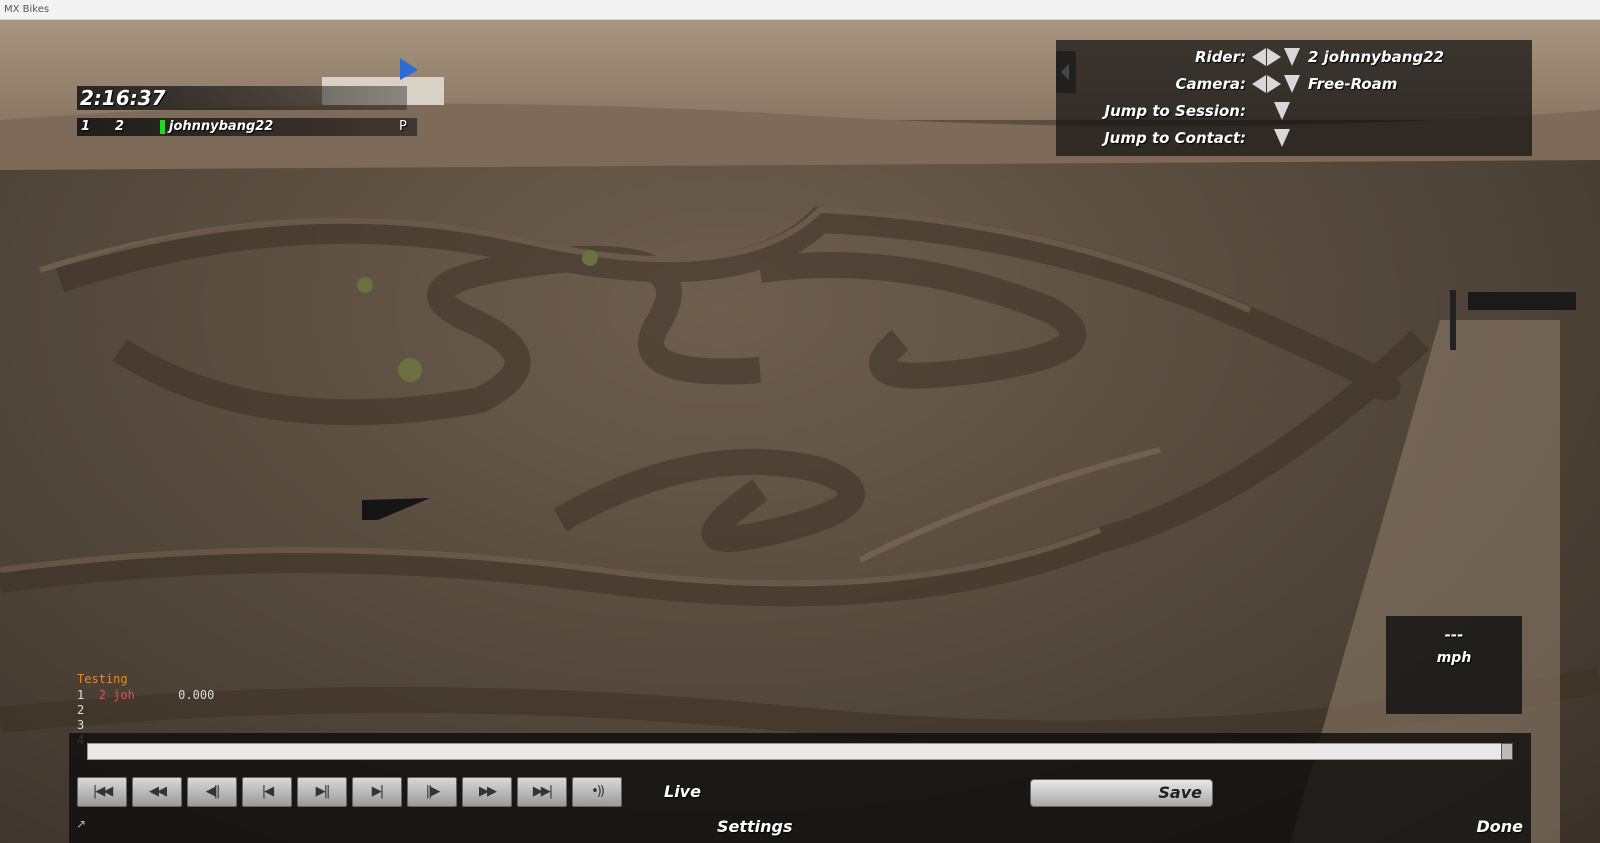  What do you see at coordinates (212, 792) in the screenshot?
I see `rewind-button: ◀||` at bounding box center [212, 792].